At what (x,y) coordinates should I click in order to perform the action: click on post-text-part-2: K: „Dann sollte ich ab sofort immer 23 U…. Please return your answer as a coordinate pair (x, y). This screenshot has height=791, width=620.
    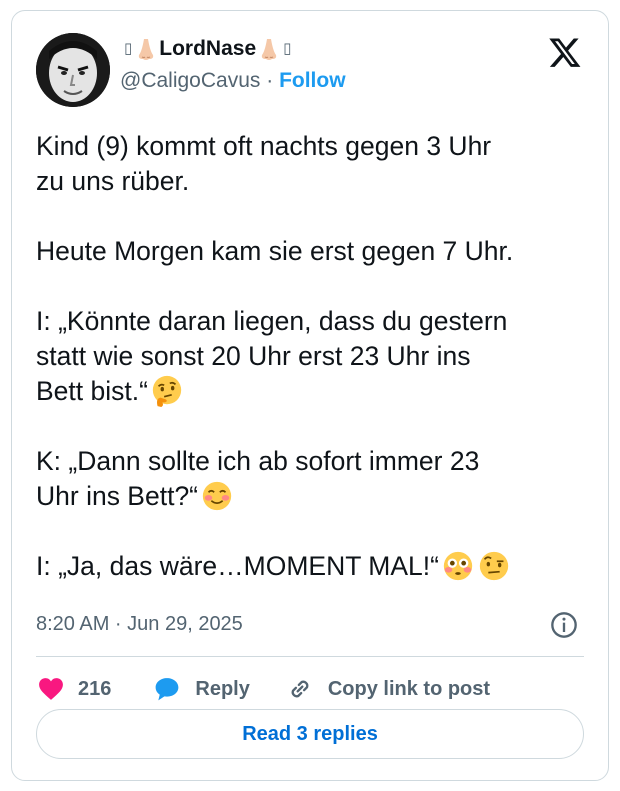
    Looking at the image, I should click on (258, 478).